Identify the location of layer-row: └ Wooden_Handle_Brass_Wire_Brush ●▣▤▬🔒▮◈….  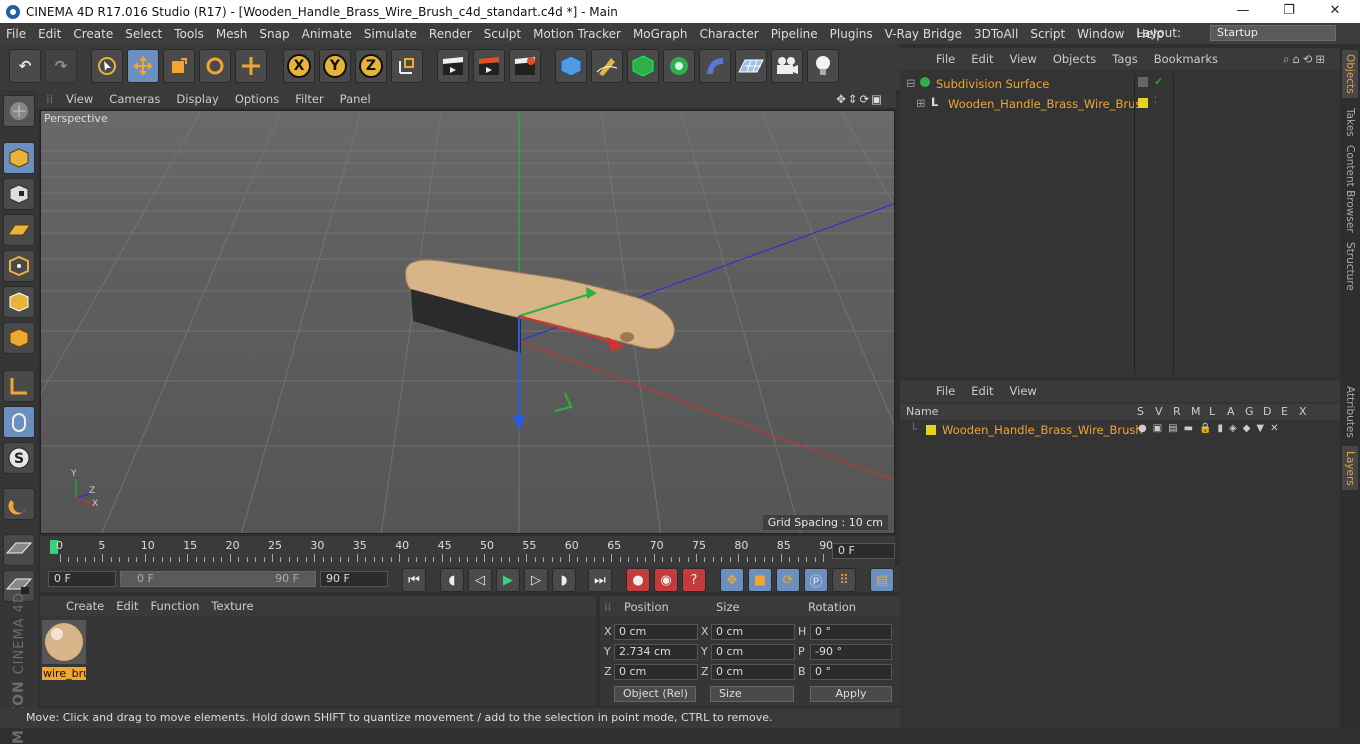
(1120, 430).